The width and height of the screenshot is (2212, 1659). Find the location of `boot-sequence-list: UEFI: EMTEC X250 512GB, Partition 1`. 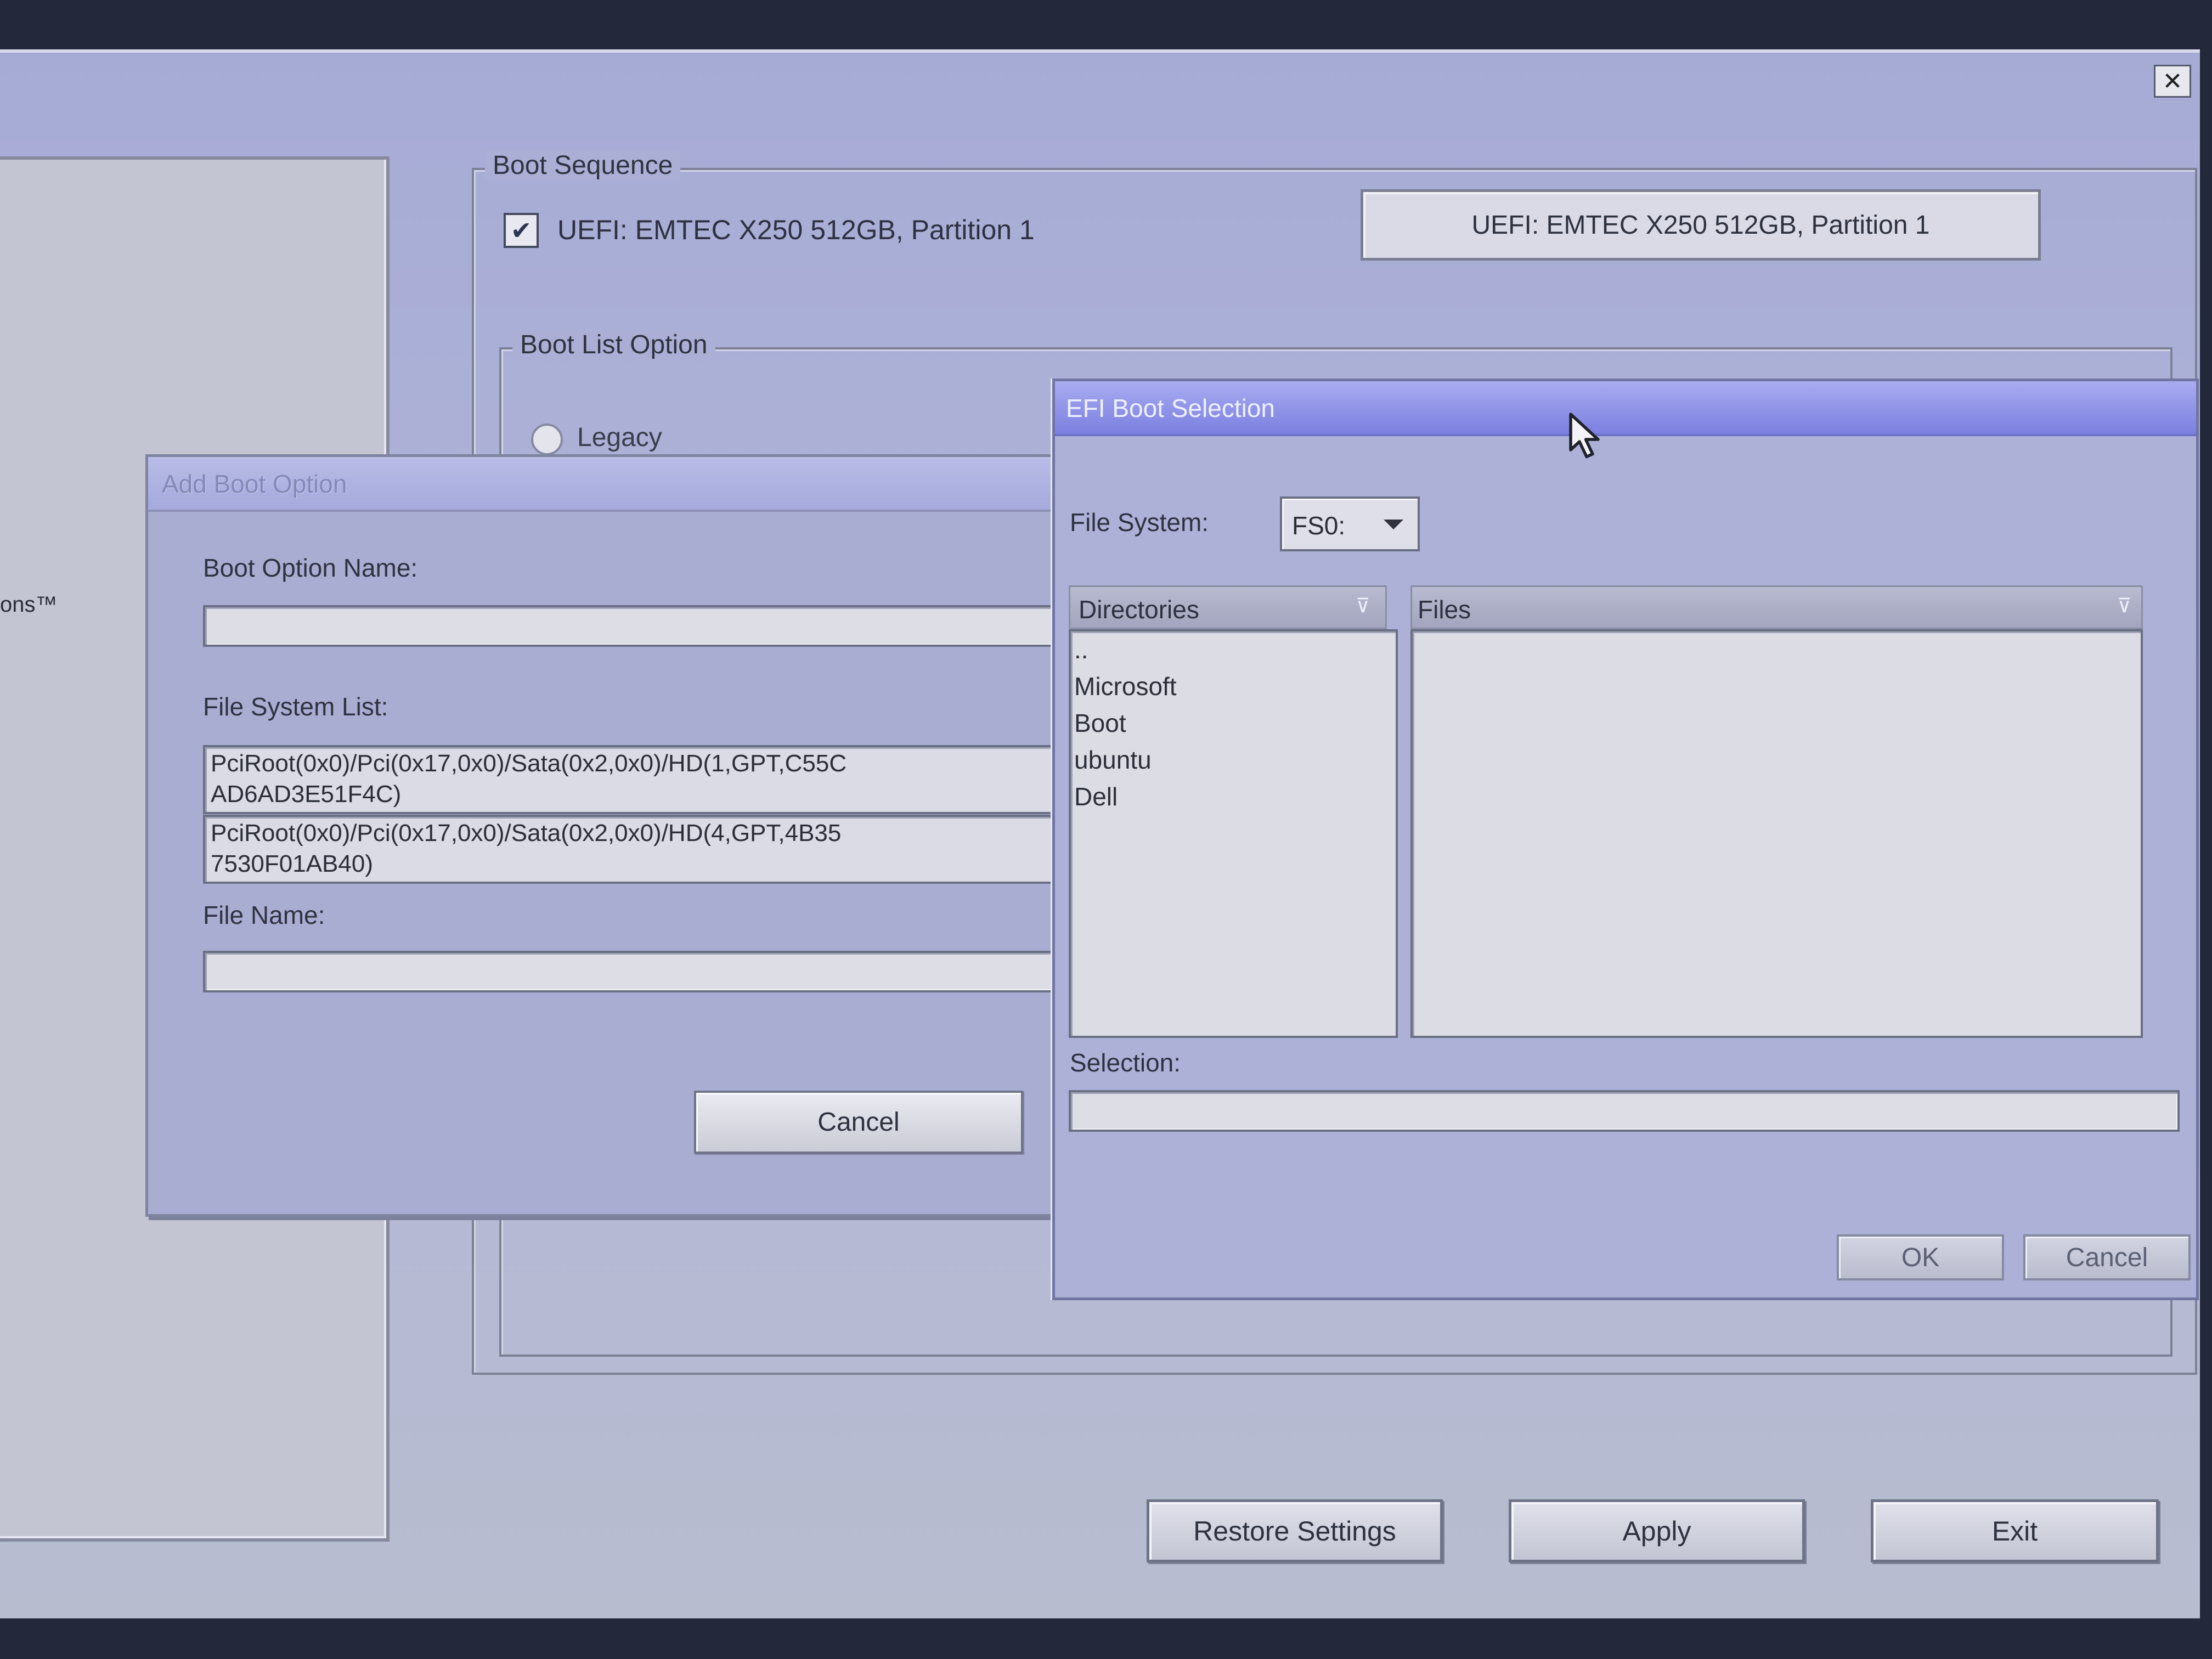

boot-sequence-list: UEFI: EMTEC X250 512GB, Partition 1 is located at coordinates (1701, 225).